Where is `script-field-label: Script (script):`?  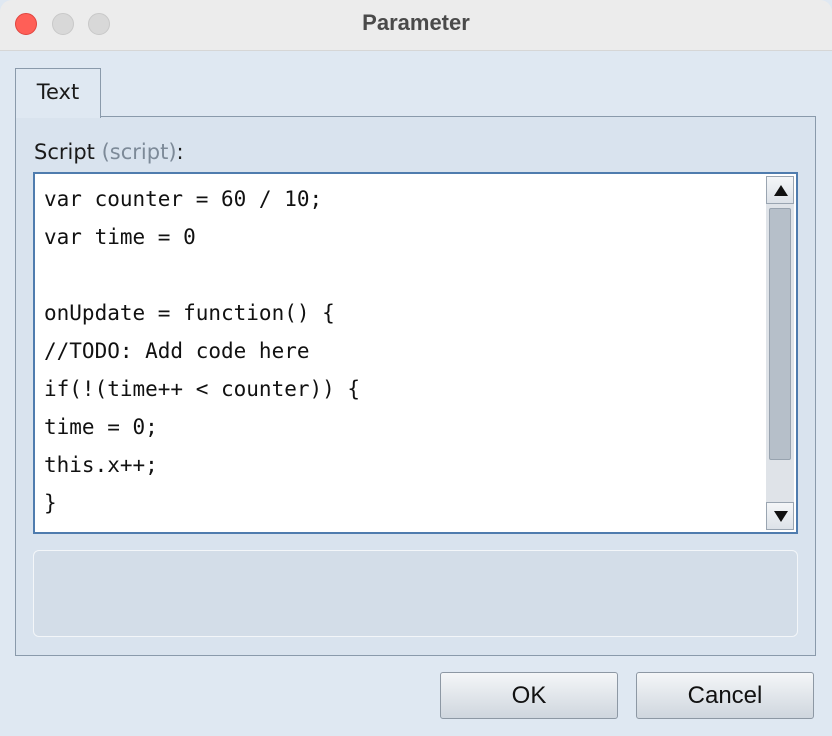 script-field-label: Script (script): is located at coordinates (109, 152).